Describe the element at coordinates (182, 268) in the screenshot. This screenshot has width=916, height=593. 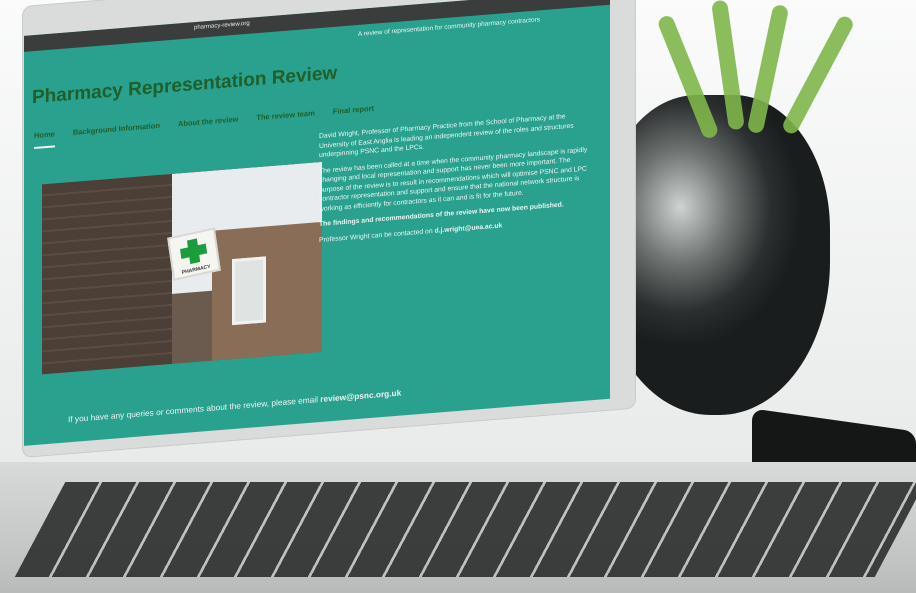
I see `pharmacy-photo: PHARMACY` at that location.